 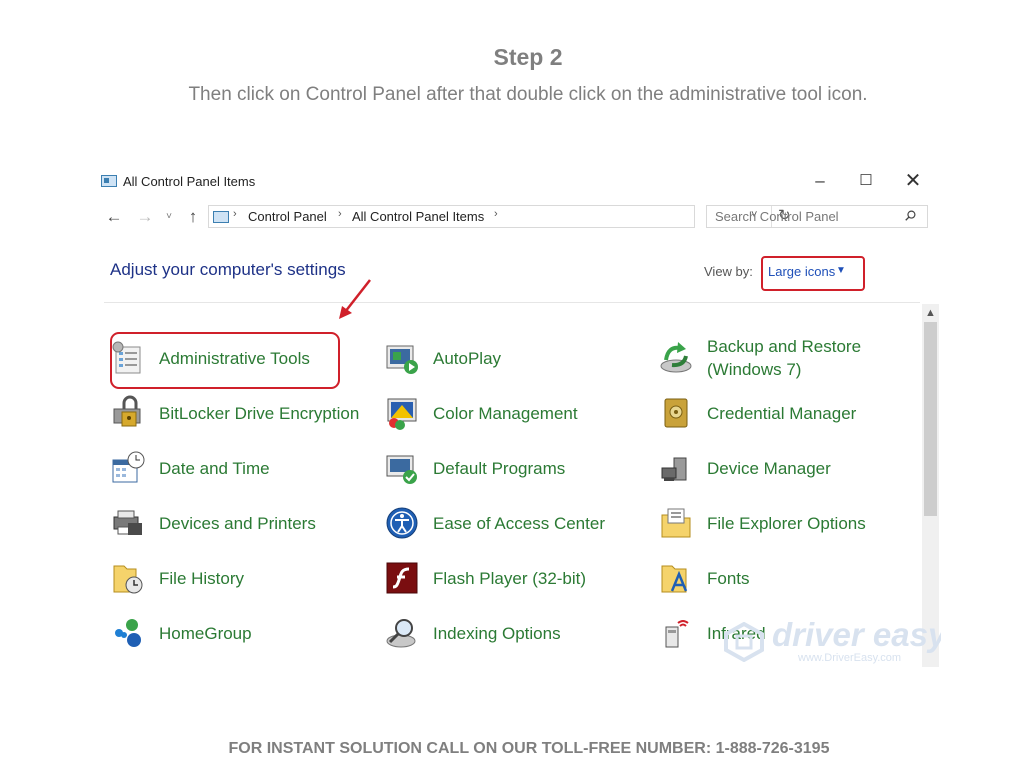 I want to click on administrative-tools-icon, so click(x=126, y=357).